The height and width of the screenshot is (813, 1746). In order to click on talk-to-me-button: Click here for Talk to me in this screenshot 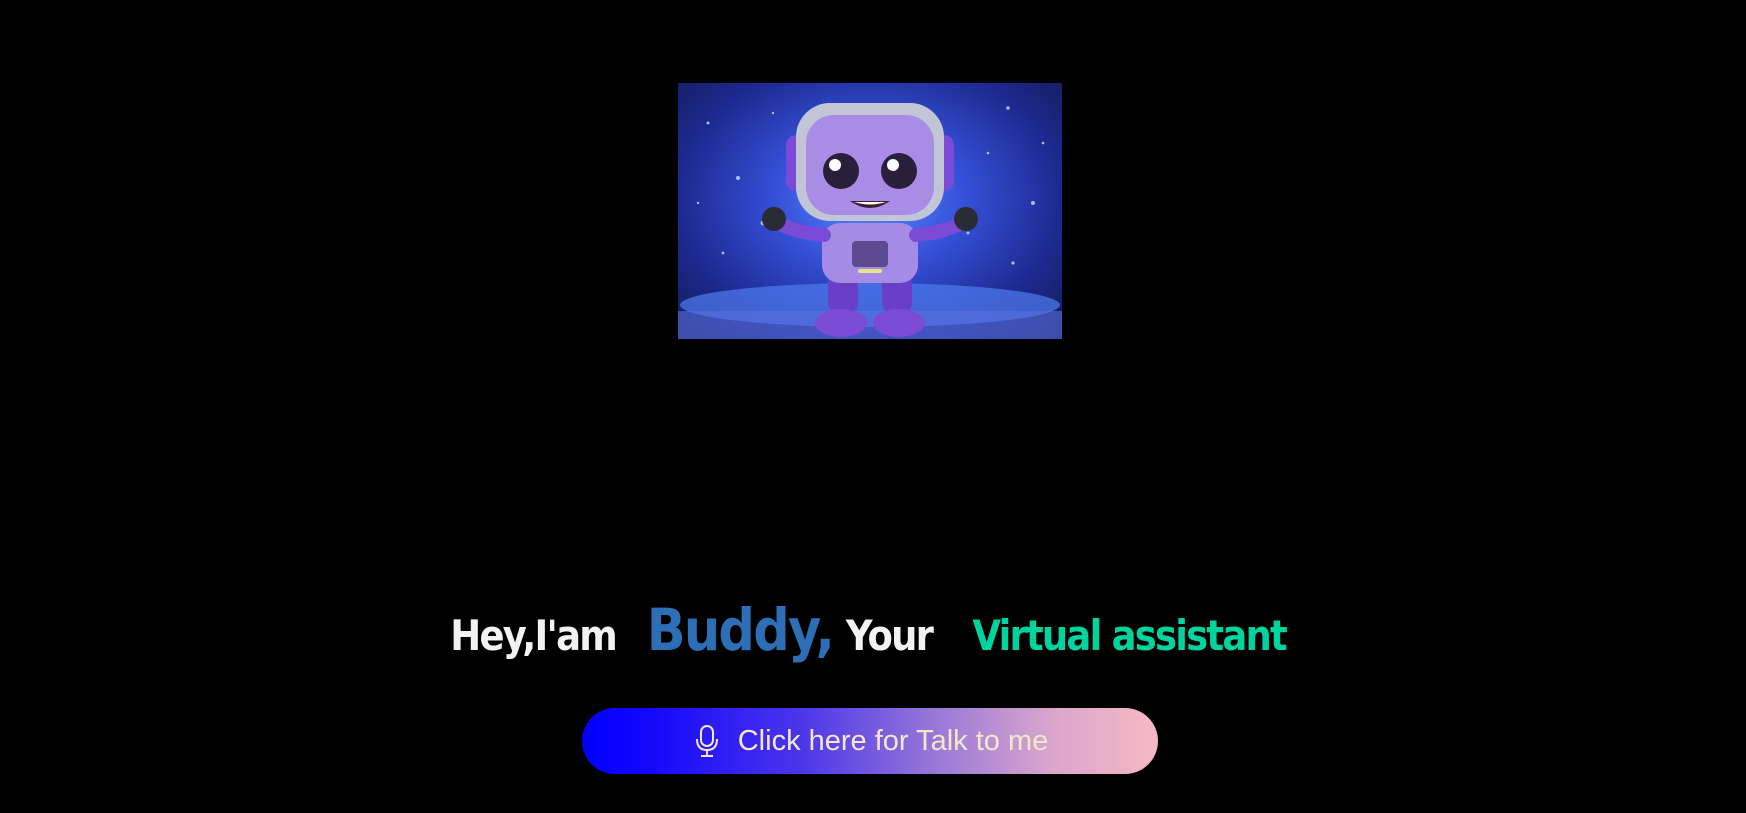, I will do `click(870, 741)`.